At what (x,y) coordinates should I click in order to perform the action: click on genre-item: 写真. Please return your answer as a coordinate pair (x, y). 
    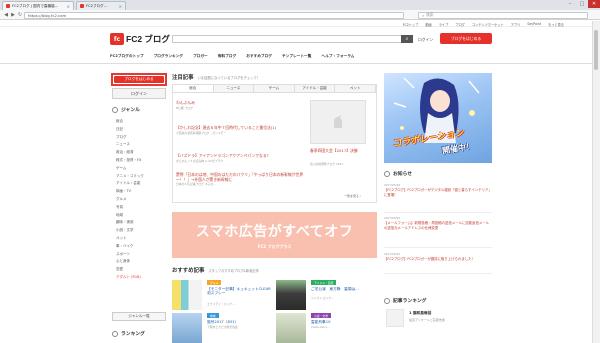
    Looking at the image, I should click on (141, 209).